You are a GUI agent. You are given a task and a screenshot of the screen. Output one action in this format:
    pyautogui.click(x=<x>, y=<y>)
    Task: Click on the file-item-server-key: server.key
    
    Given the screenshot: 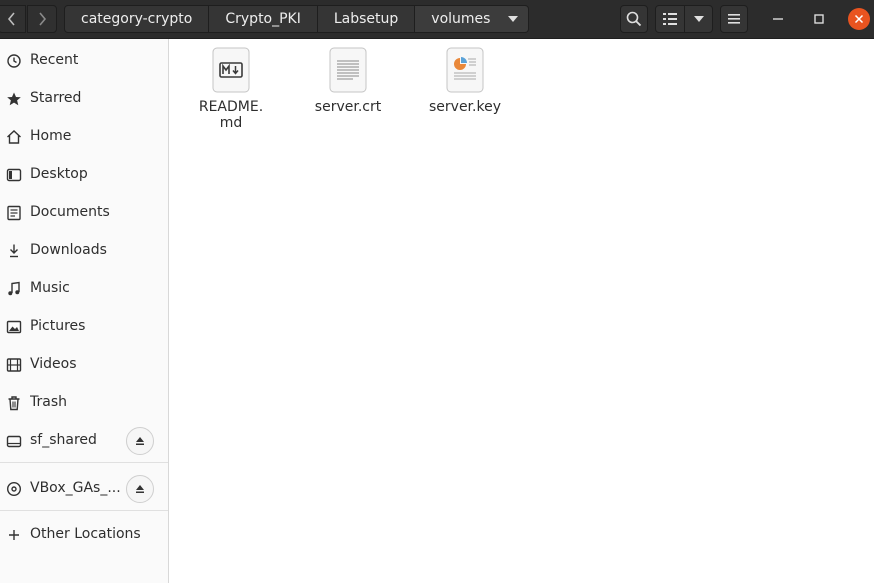 What is the action you would take?
    pyautogui.click(x=465, y=77)
    